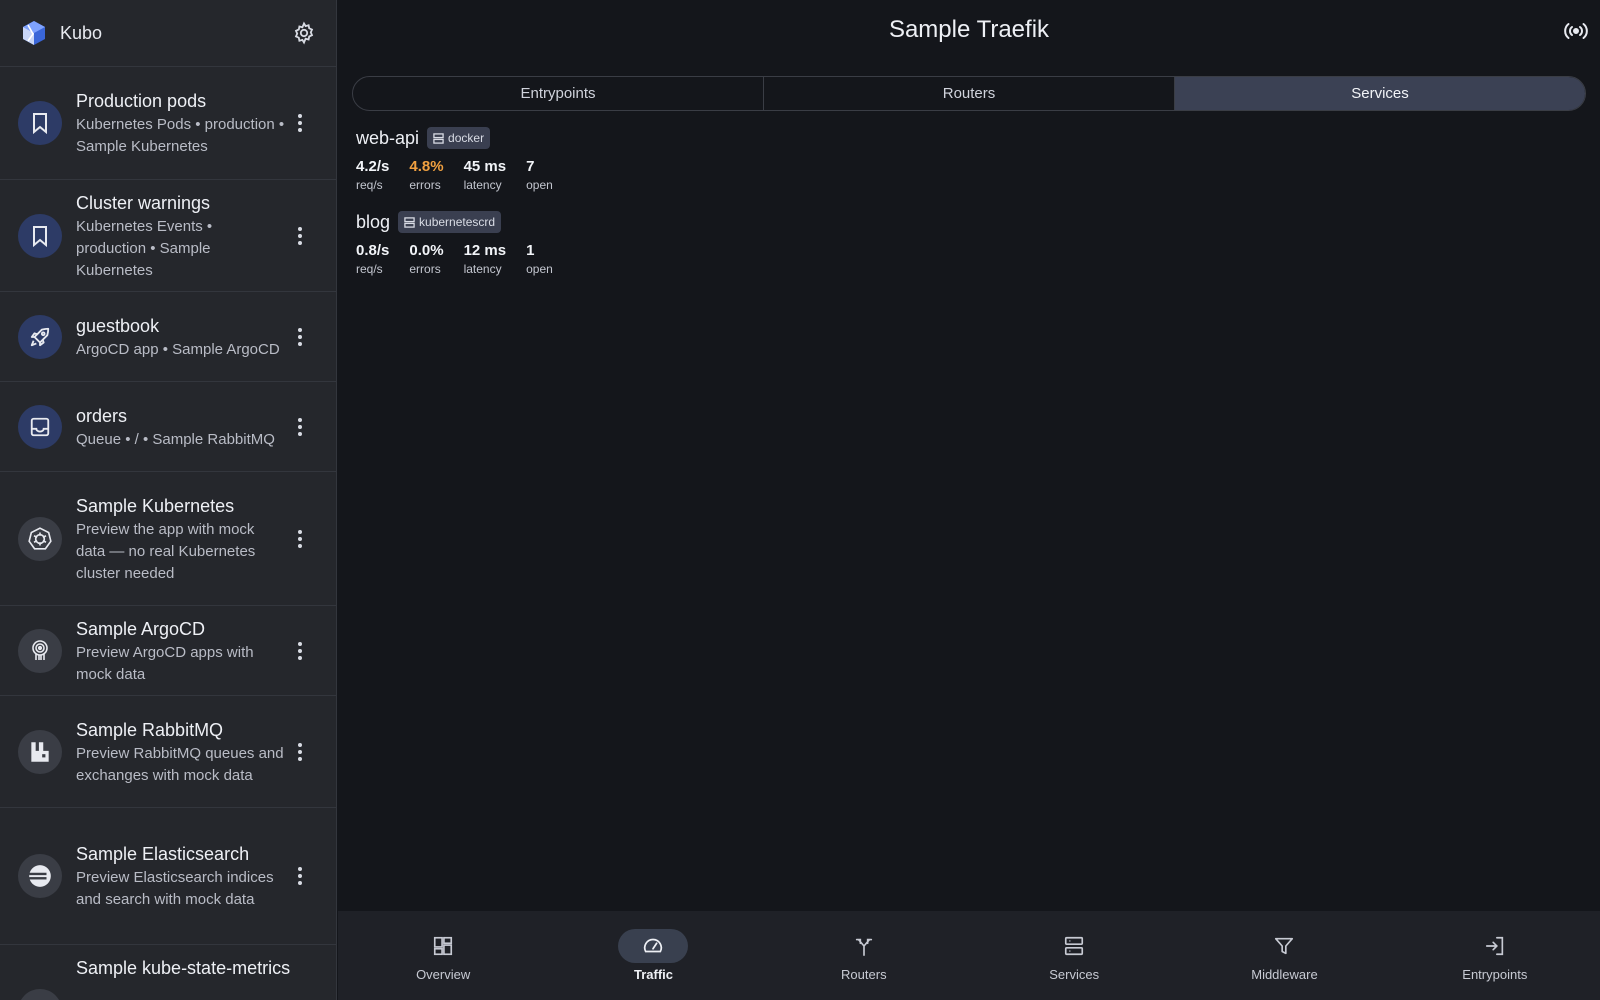 The height and width of the screenshot is (1000, 1600). What do you see at coordinates (102, 415) in the screenshot?
I see `sidebar-item-title: orders` at bounding box center [102, 415].